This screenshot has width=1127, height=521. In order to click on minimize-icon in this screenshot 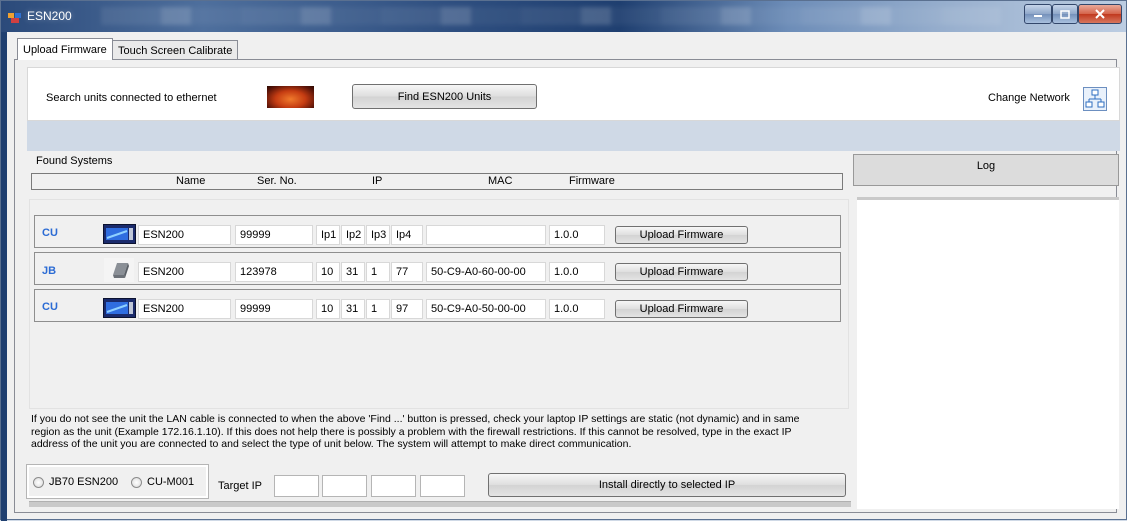, I will do `click(1038, 16)`.